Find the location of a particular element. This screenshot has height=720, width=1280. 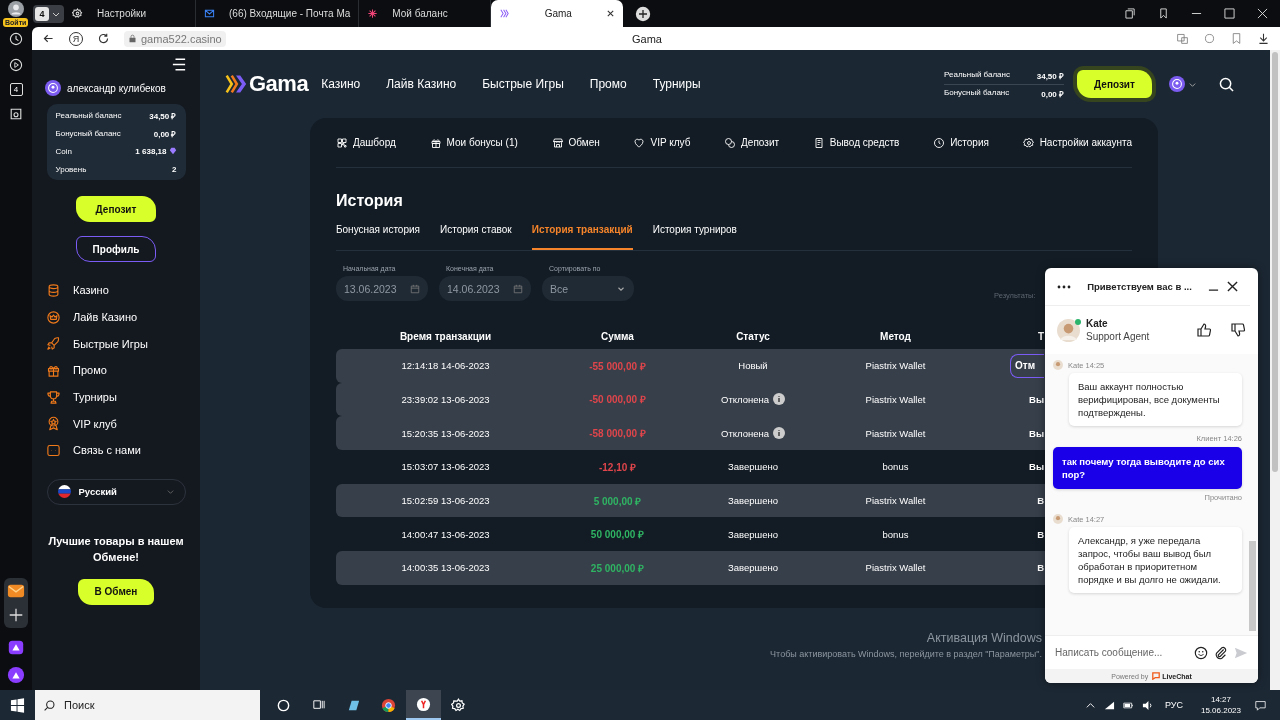

search-field: Поиск is located at coordinates (147, 705).